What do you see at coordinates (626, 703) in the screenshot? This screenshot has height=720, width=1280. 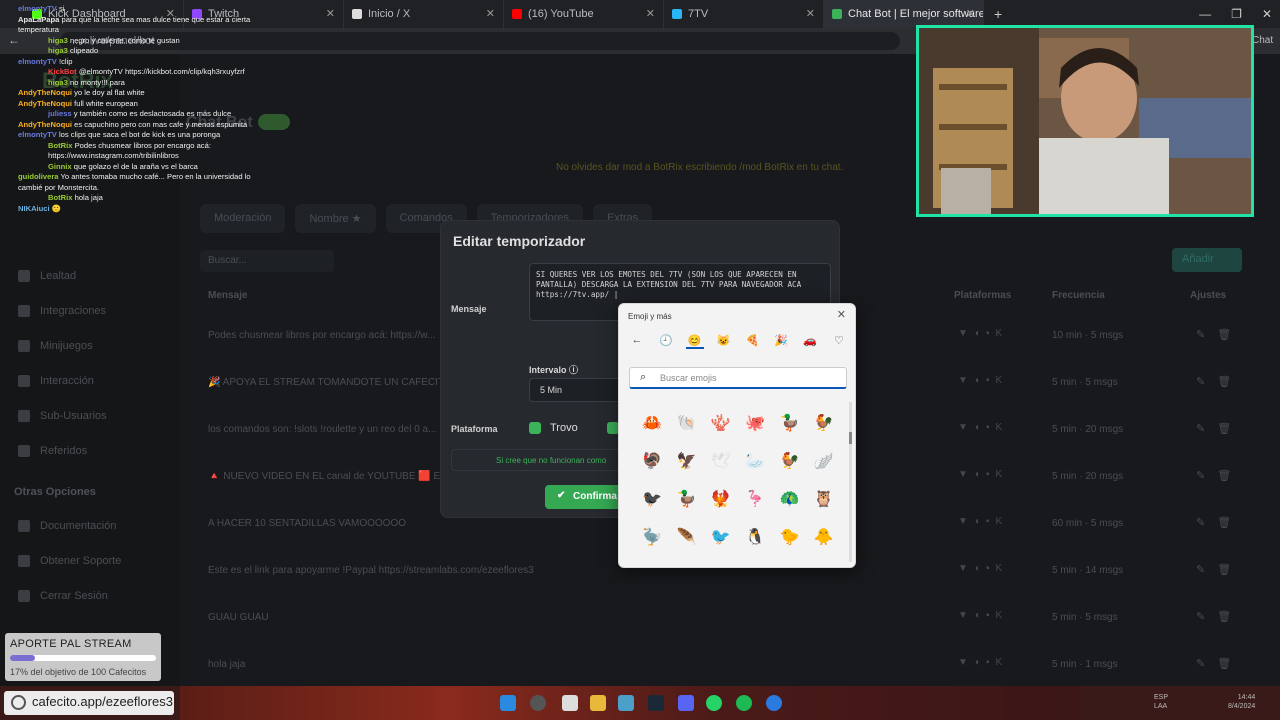 I see `browser-icon` at bounding box center [626, 703].